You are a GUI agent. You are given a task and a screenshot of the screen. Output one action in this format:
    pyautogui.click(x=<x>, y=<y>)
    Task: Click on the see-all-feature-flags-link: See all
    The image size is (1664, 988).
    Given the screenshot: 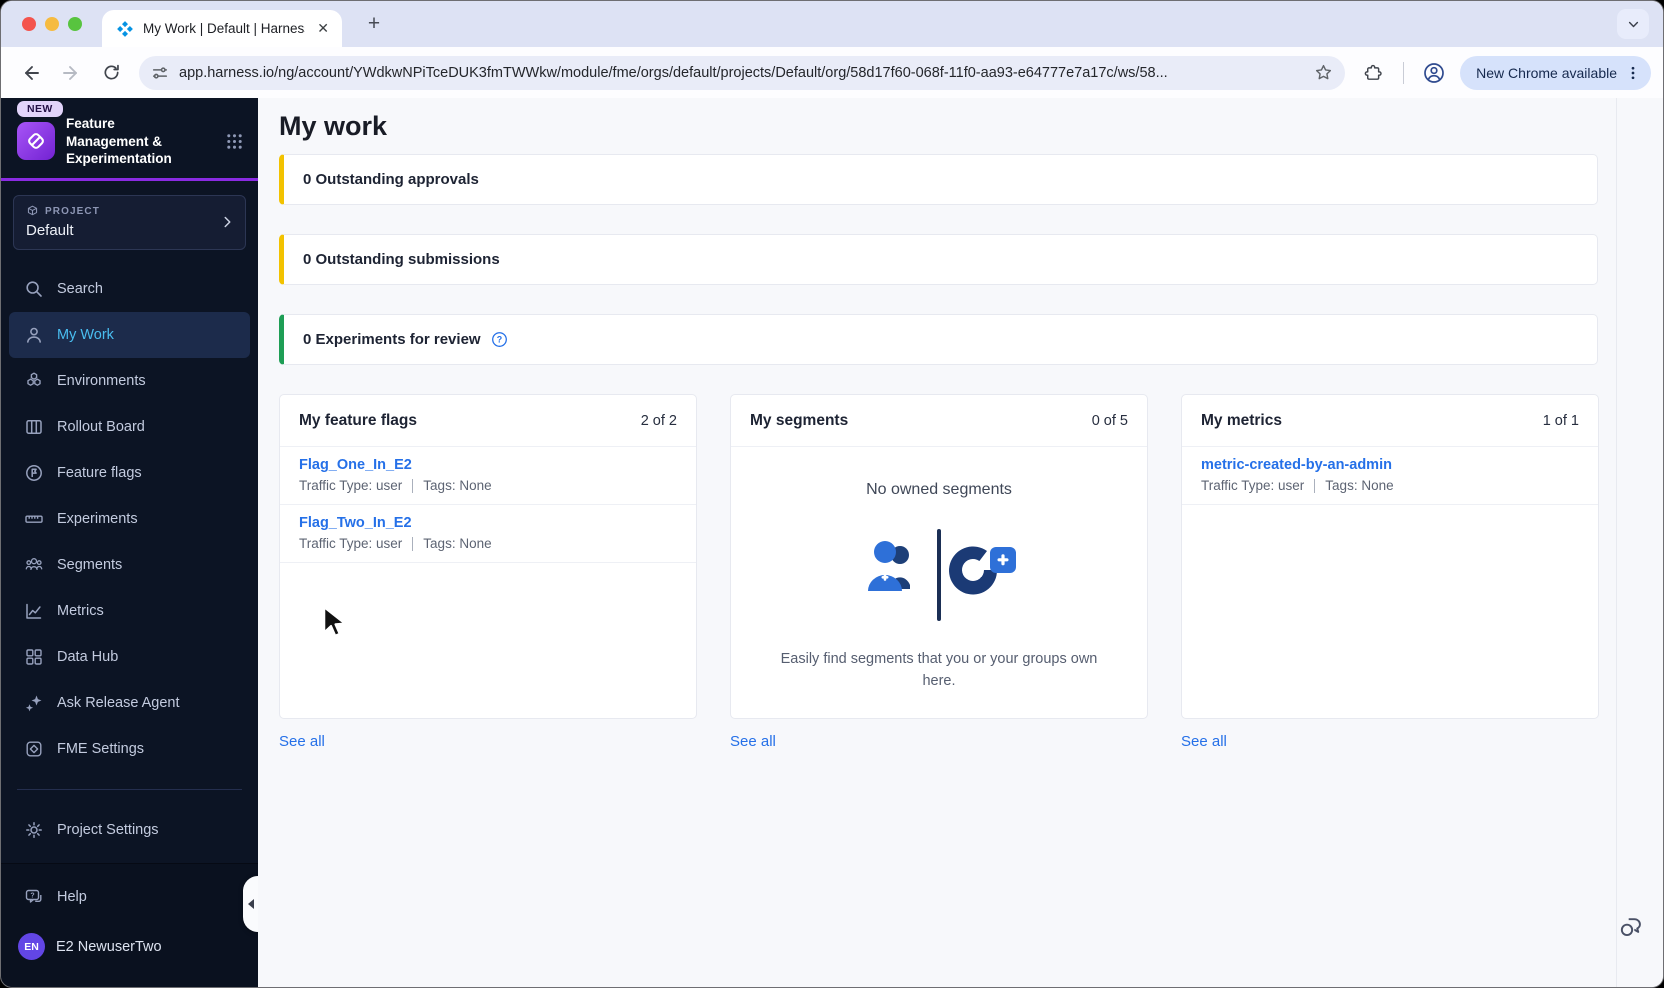 What is the action you would take?
    pyautogui.click(x=302, y=741)
    